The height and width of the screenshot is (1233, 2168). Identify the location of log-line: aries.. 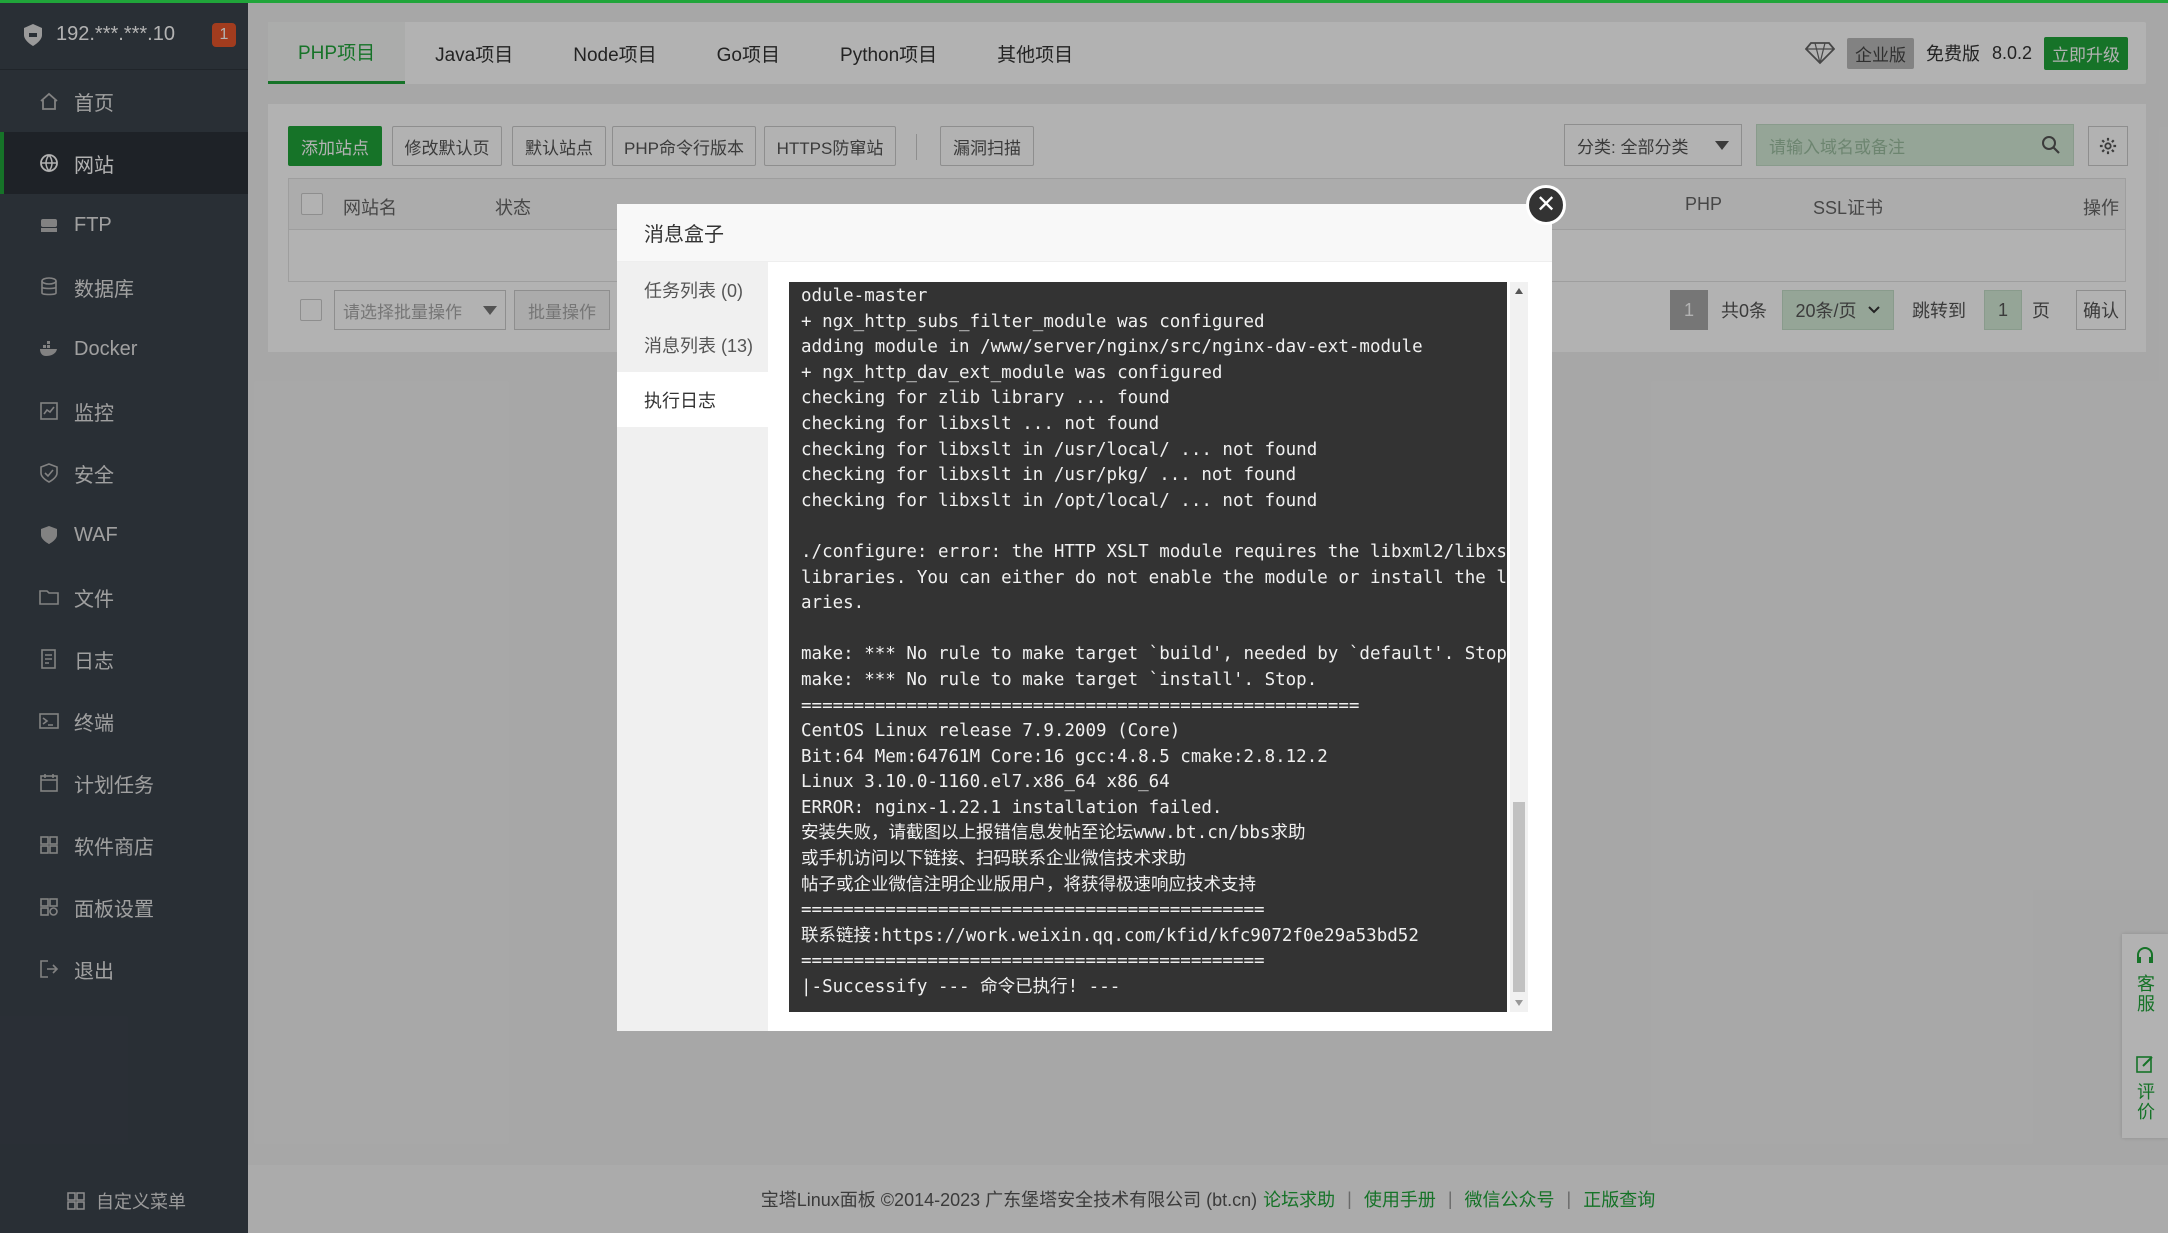
(833, 603).